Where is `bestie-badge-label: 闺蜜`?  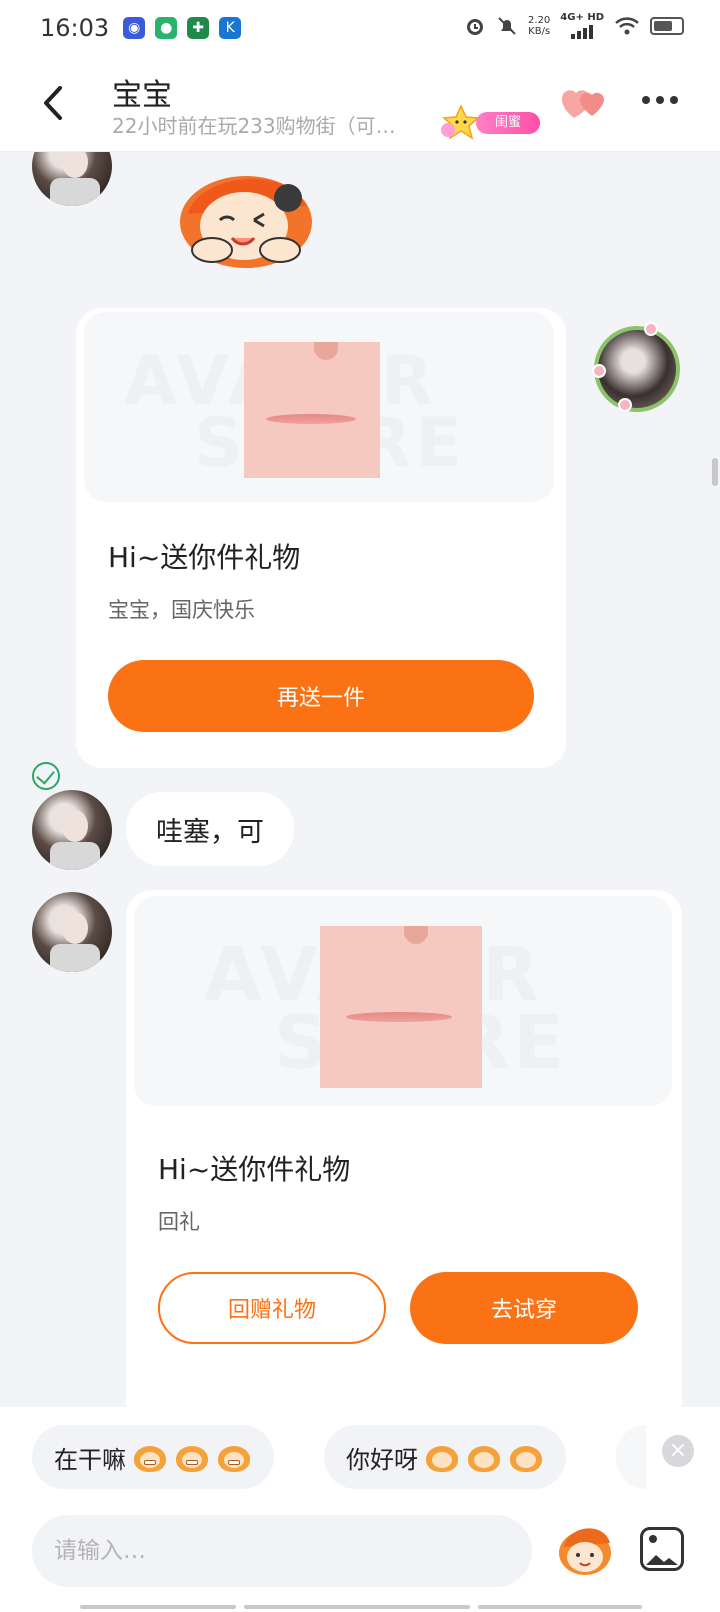 bestie-badge-label: 闺蜜 is located at coordinates (508, 123).